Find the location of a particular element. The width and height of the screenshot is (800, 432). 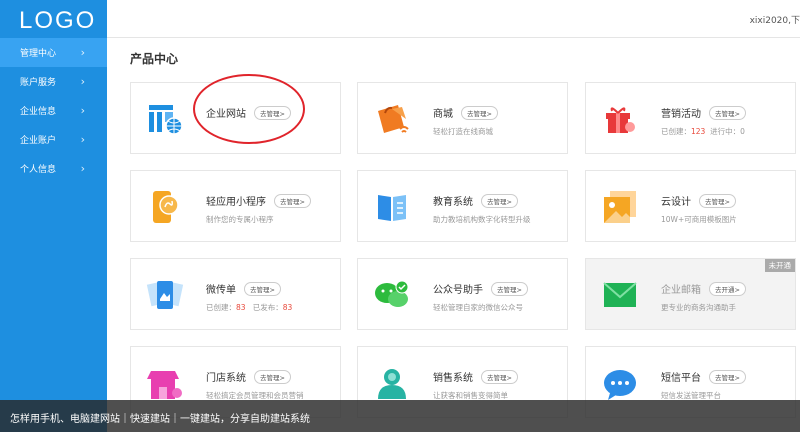

card-title-text: 教育系统 is located at coordinates (453, 202).